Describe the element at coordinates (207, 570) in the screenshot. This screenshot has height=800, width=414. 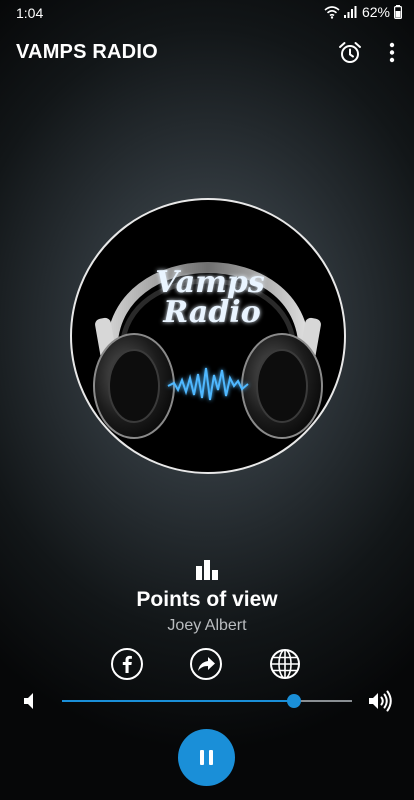
I see `equalizer-icon` at that location.